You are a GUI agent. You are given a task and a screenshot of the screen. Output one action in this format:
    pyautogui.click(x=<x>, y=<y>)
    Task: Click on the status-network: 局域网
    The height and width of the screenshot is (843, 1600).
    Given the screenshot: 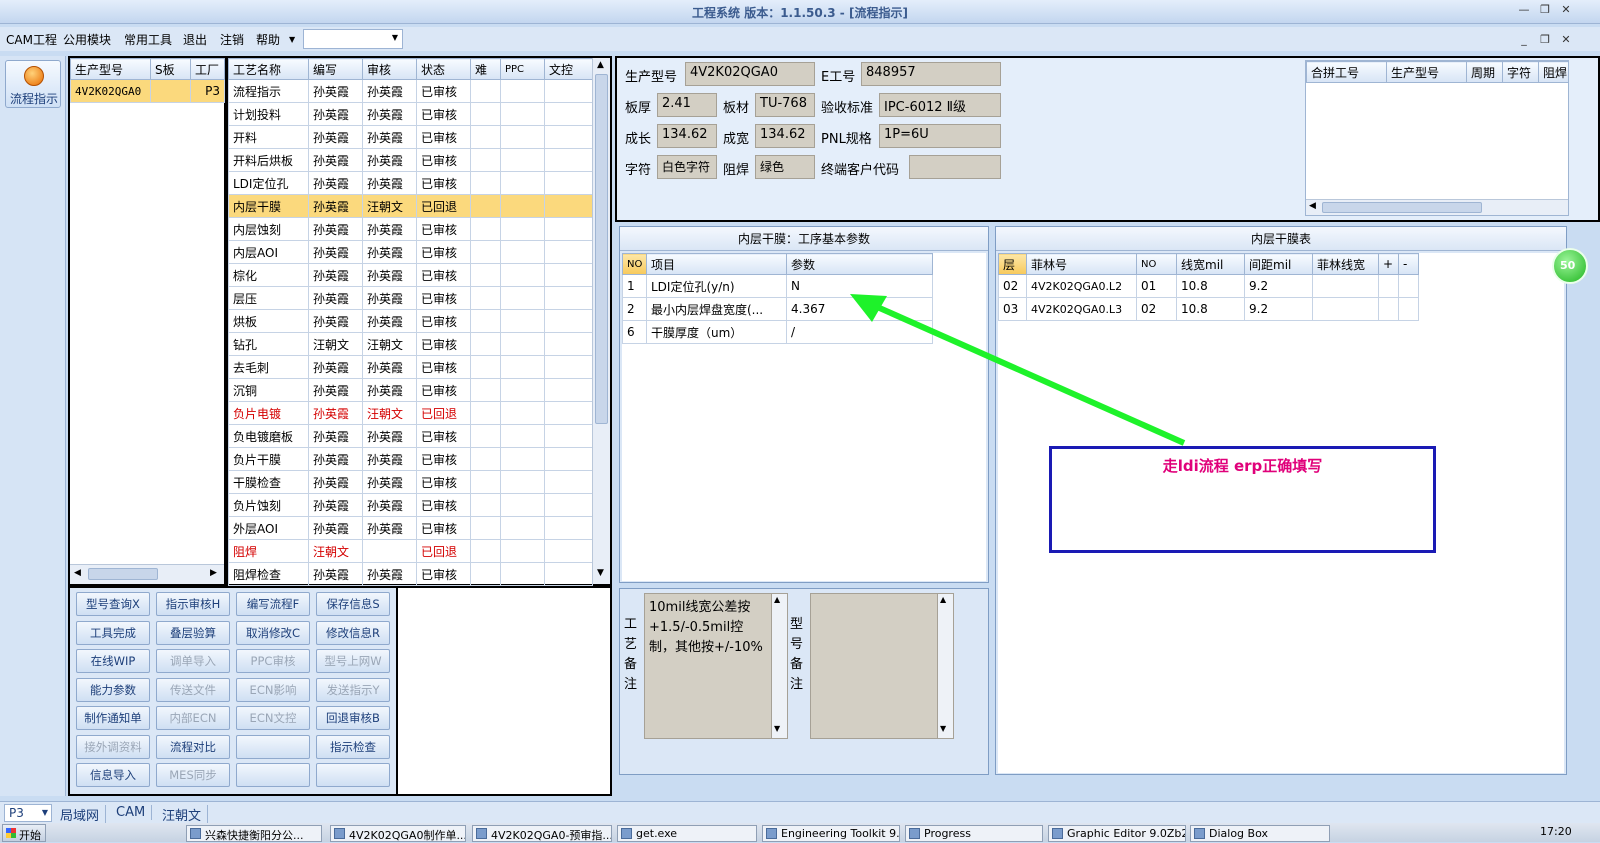 What is the action you would take?
    pyautogui.click(x=83, y=814)
    